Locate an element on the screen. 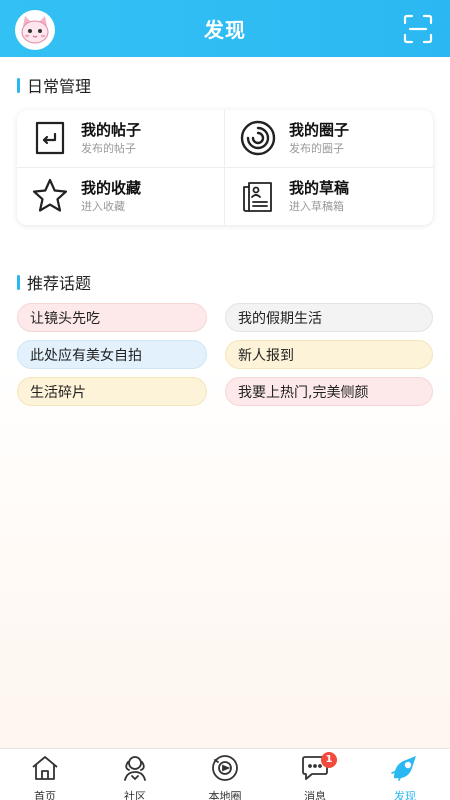  tab-messages-label: 消息 is located at coordinates (315, 795).